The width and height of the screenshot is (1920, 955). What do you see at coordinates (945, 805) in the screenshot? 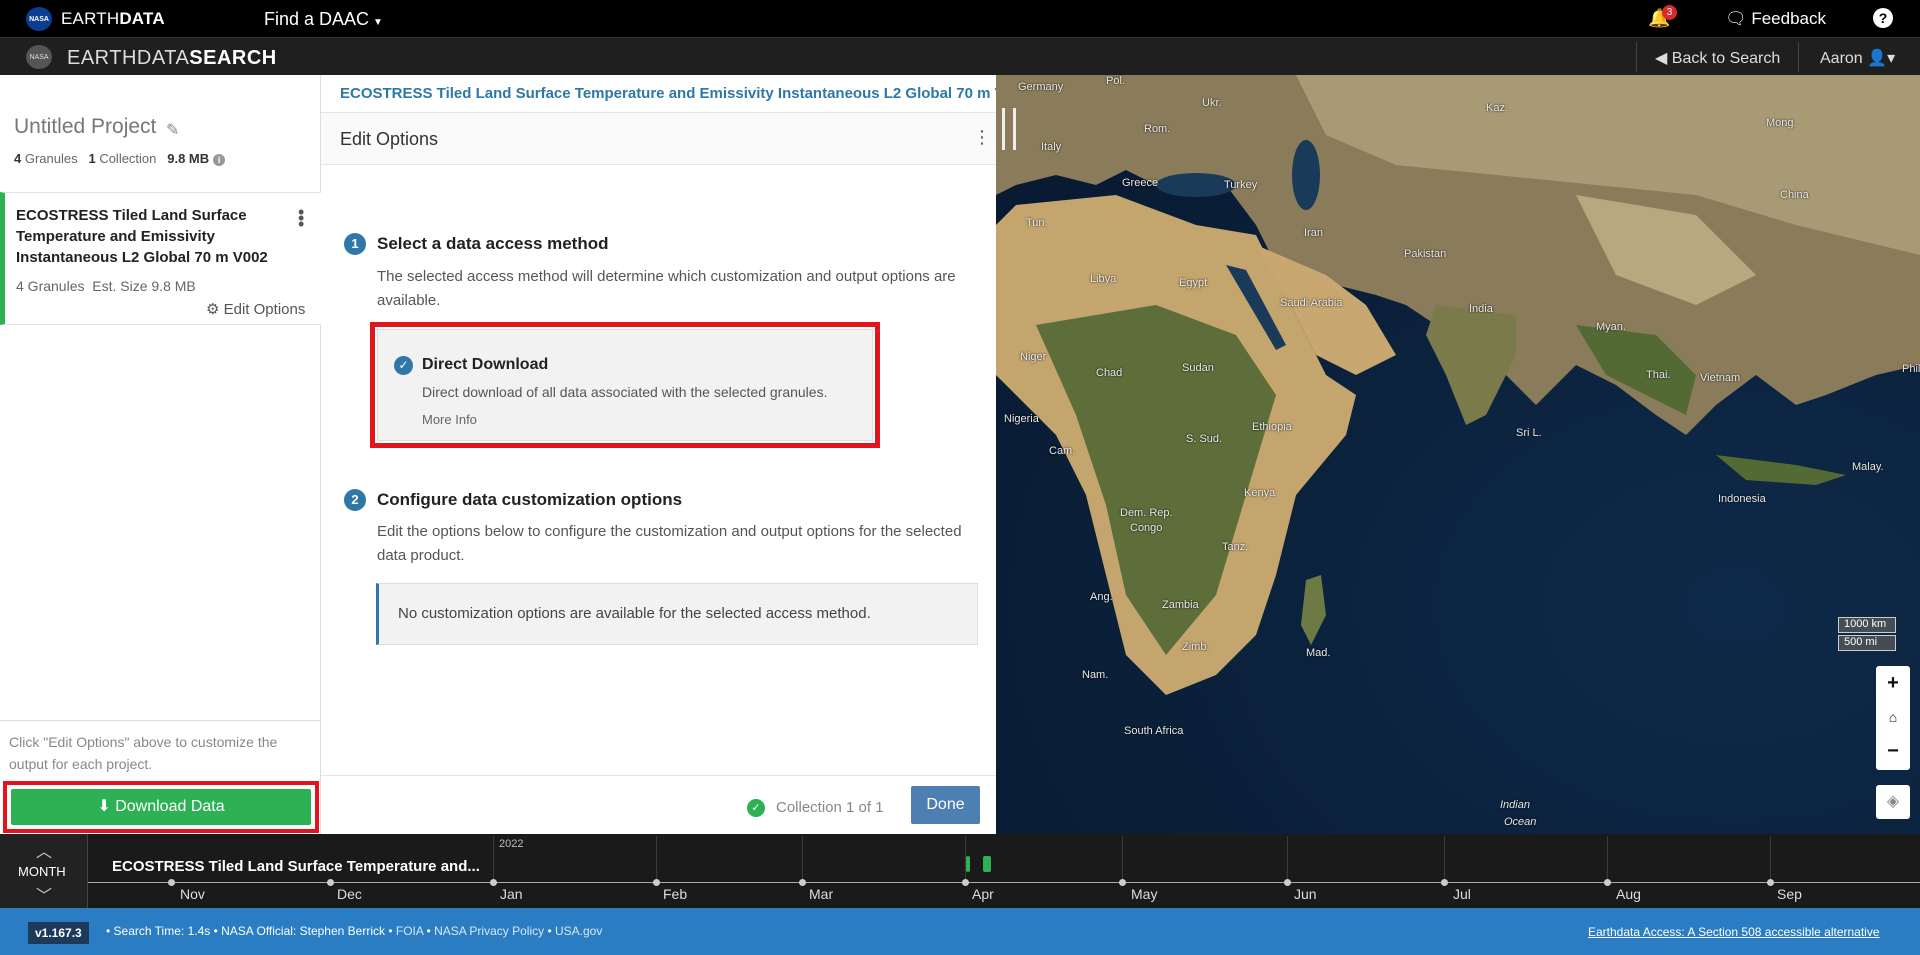
I see `done-button: Done` at bounding box center [945, 805].